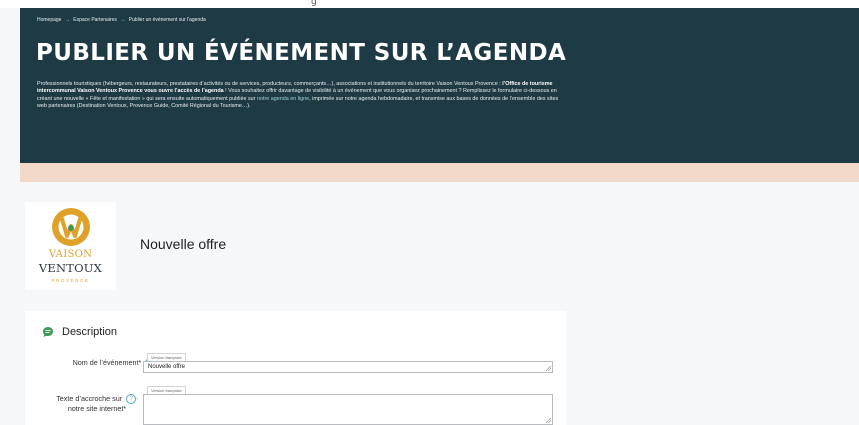 The width and height of the screenshot is (859, 425). Describe the element at coordinates (70, 254) in the screenshot. I see `logo-line-vaison: VAISON` at that location.